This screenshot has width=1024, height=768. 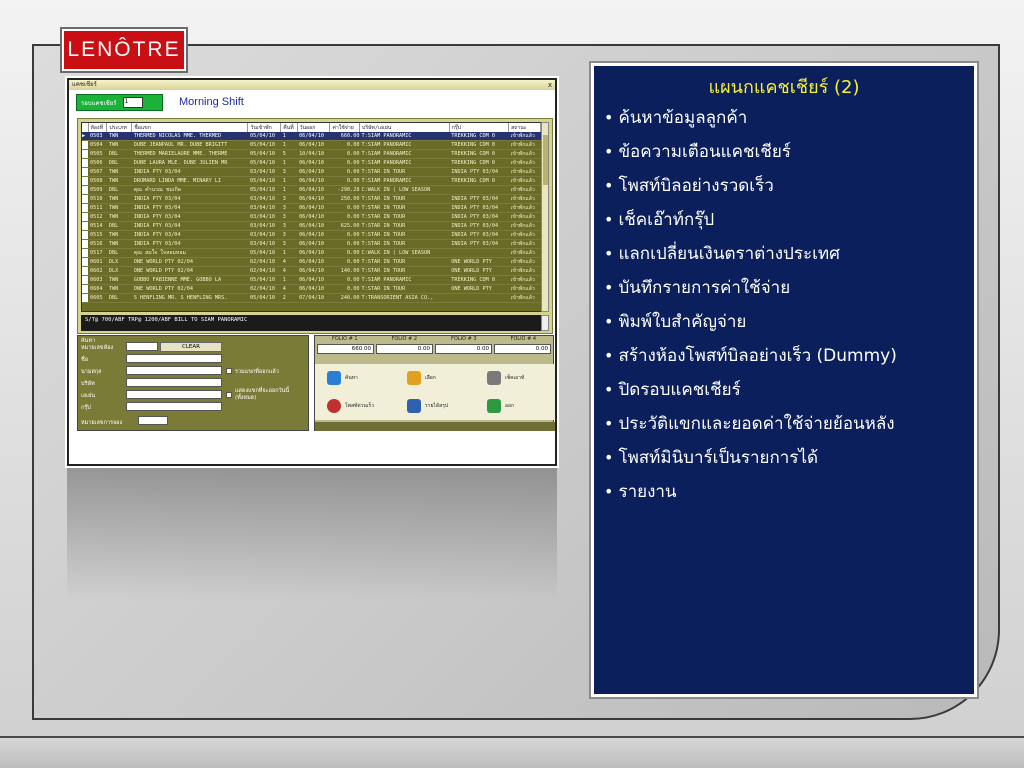 What do you see at coordinates (479, 127) in the screenshot?
I see `grid-column-header: กรุ๊ป` at bounding box center [479, 127].